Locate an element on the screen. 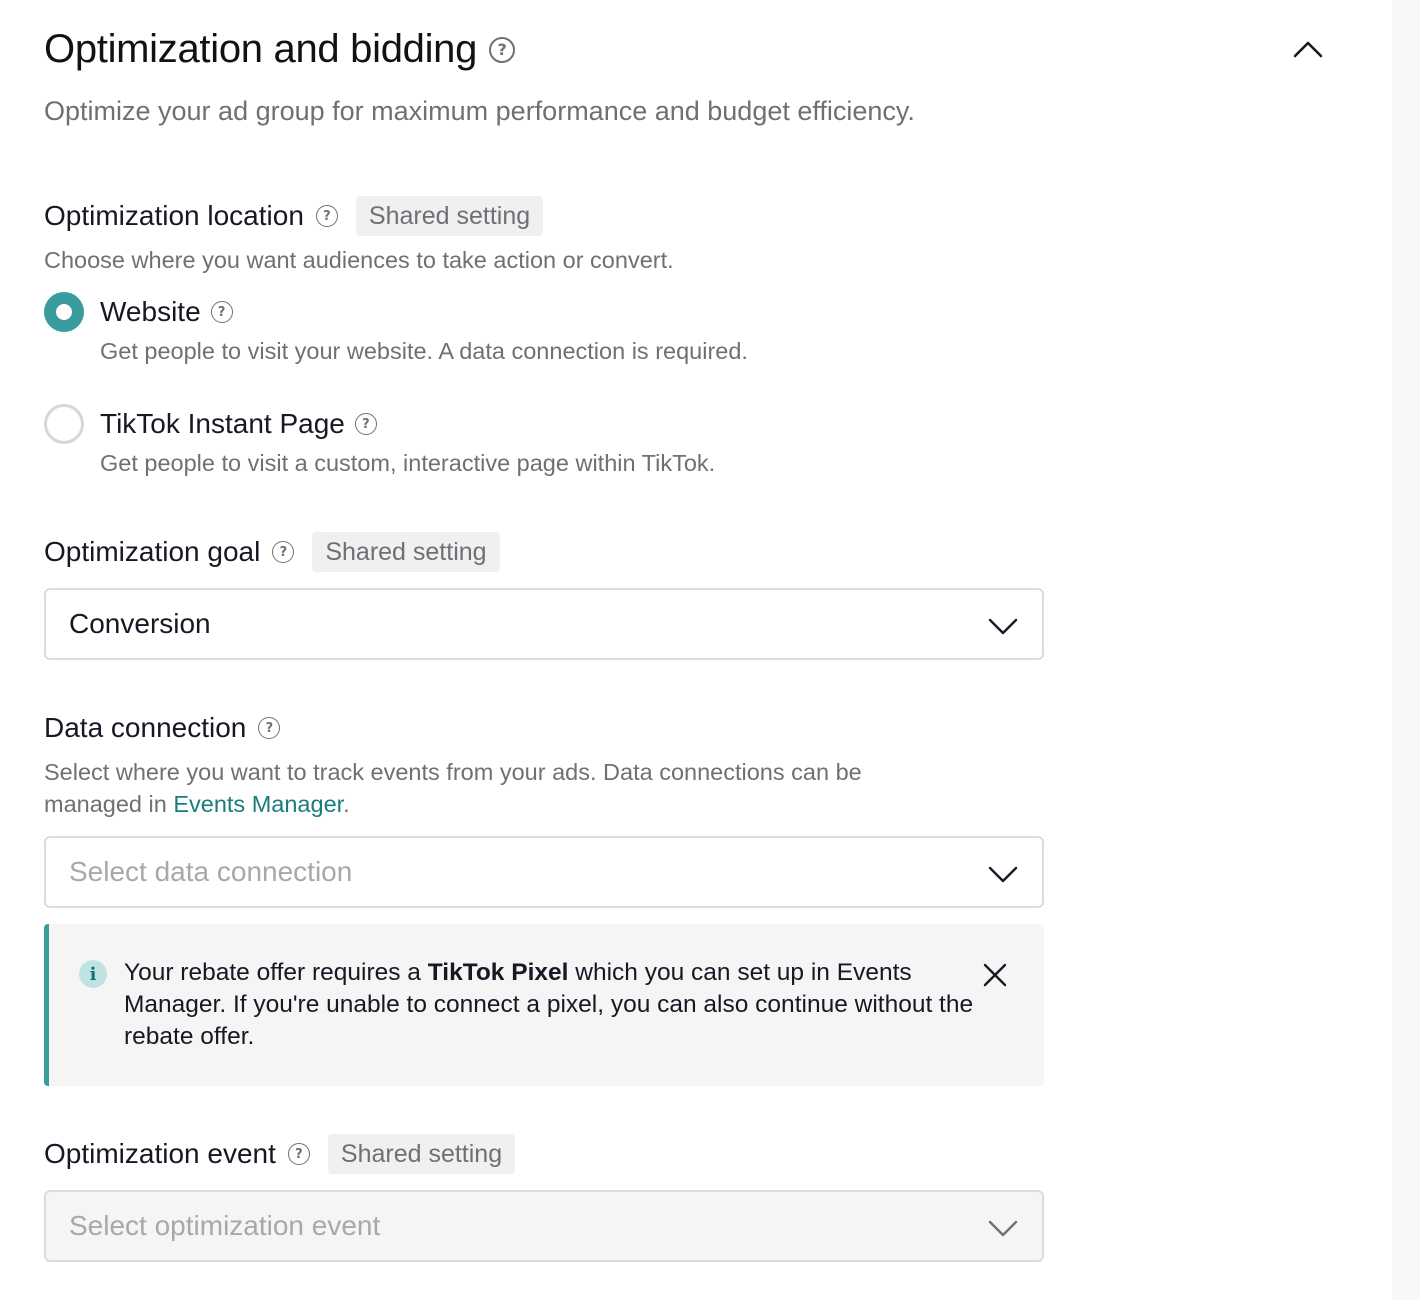  close-notice-button is located at coordinates (995, 975).